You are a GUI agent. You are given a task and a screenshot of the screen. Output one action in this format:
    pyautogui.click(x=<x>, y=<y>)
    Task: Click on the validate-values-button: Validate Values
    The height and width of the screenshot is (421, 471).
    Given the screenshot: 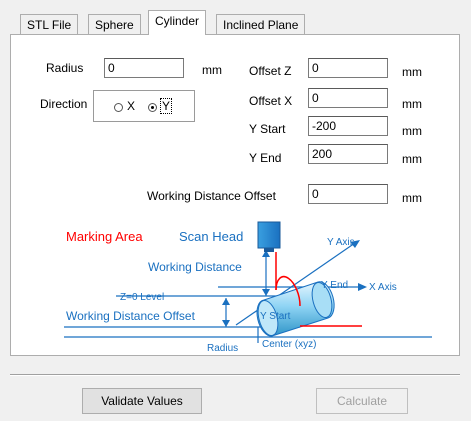 What is the action you would take?
    pyautogui.click(x=142, y=401)
    